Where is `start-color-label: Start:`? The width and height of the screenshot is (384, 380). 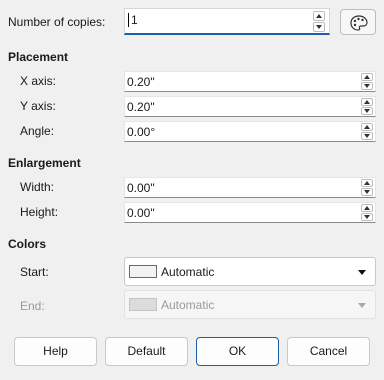
start-color-label: Start: is located at coordinates (34, 272).